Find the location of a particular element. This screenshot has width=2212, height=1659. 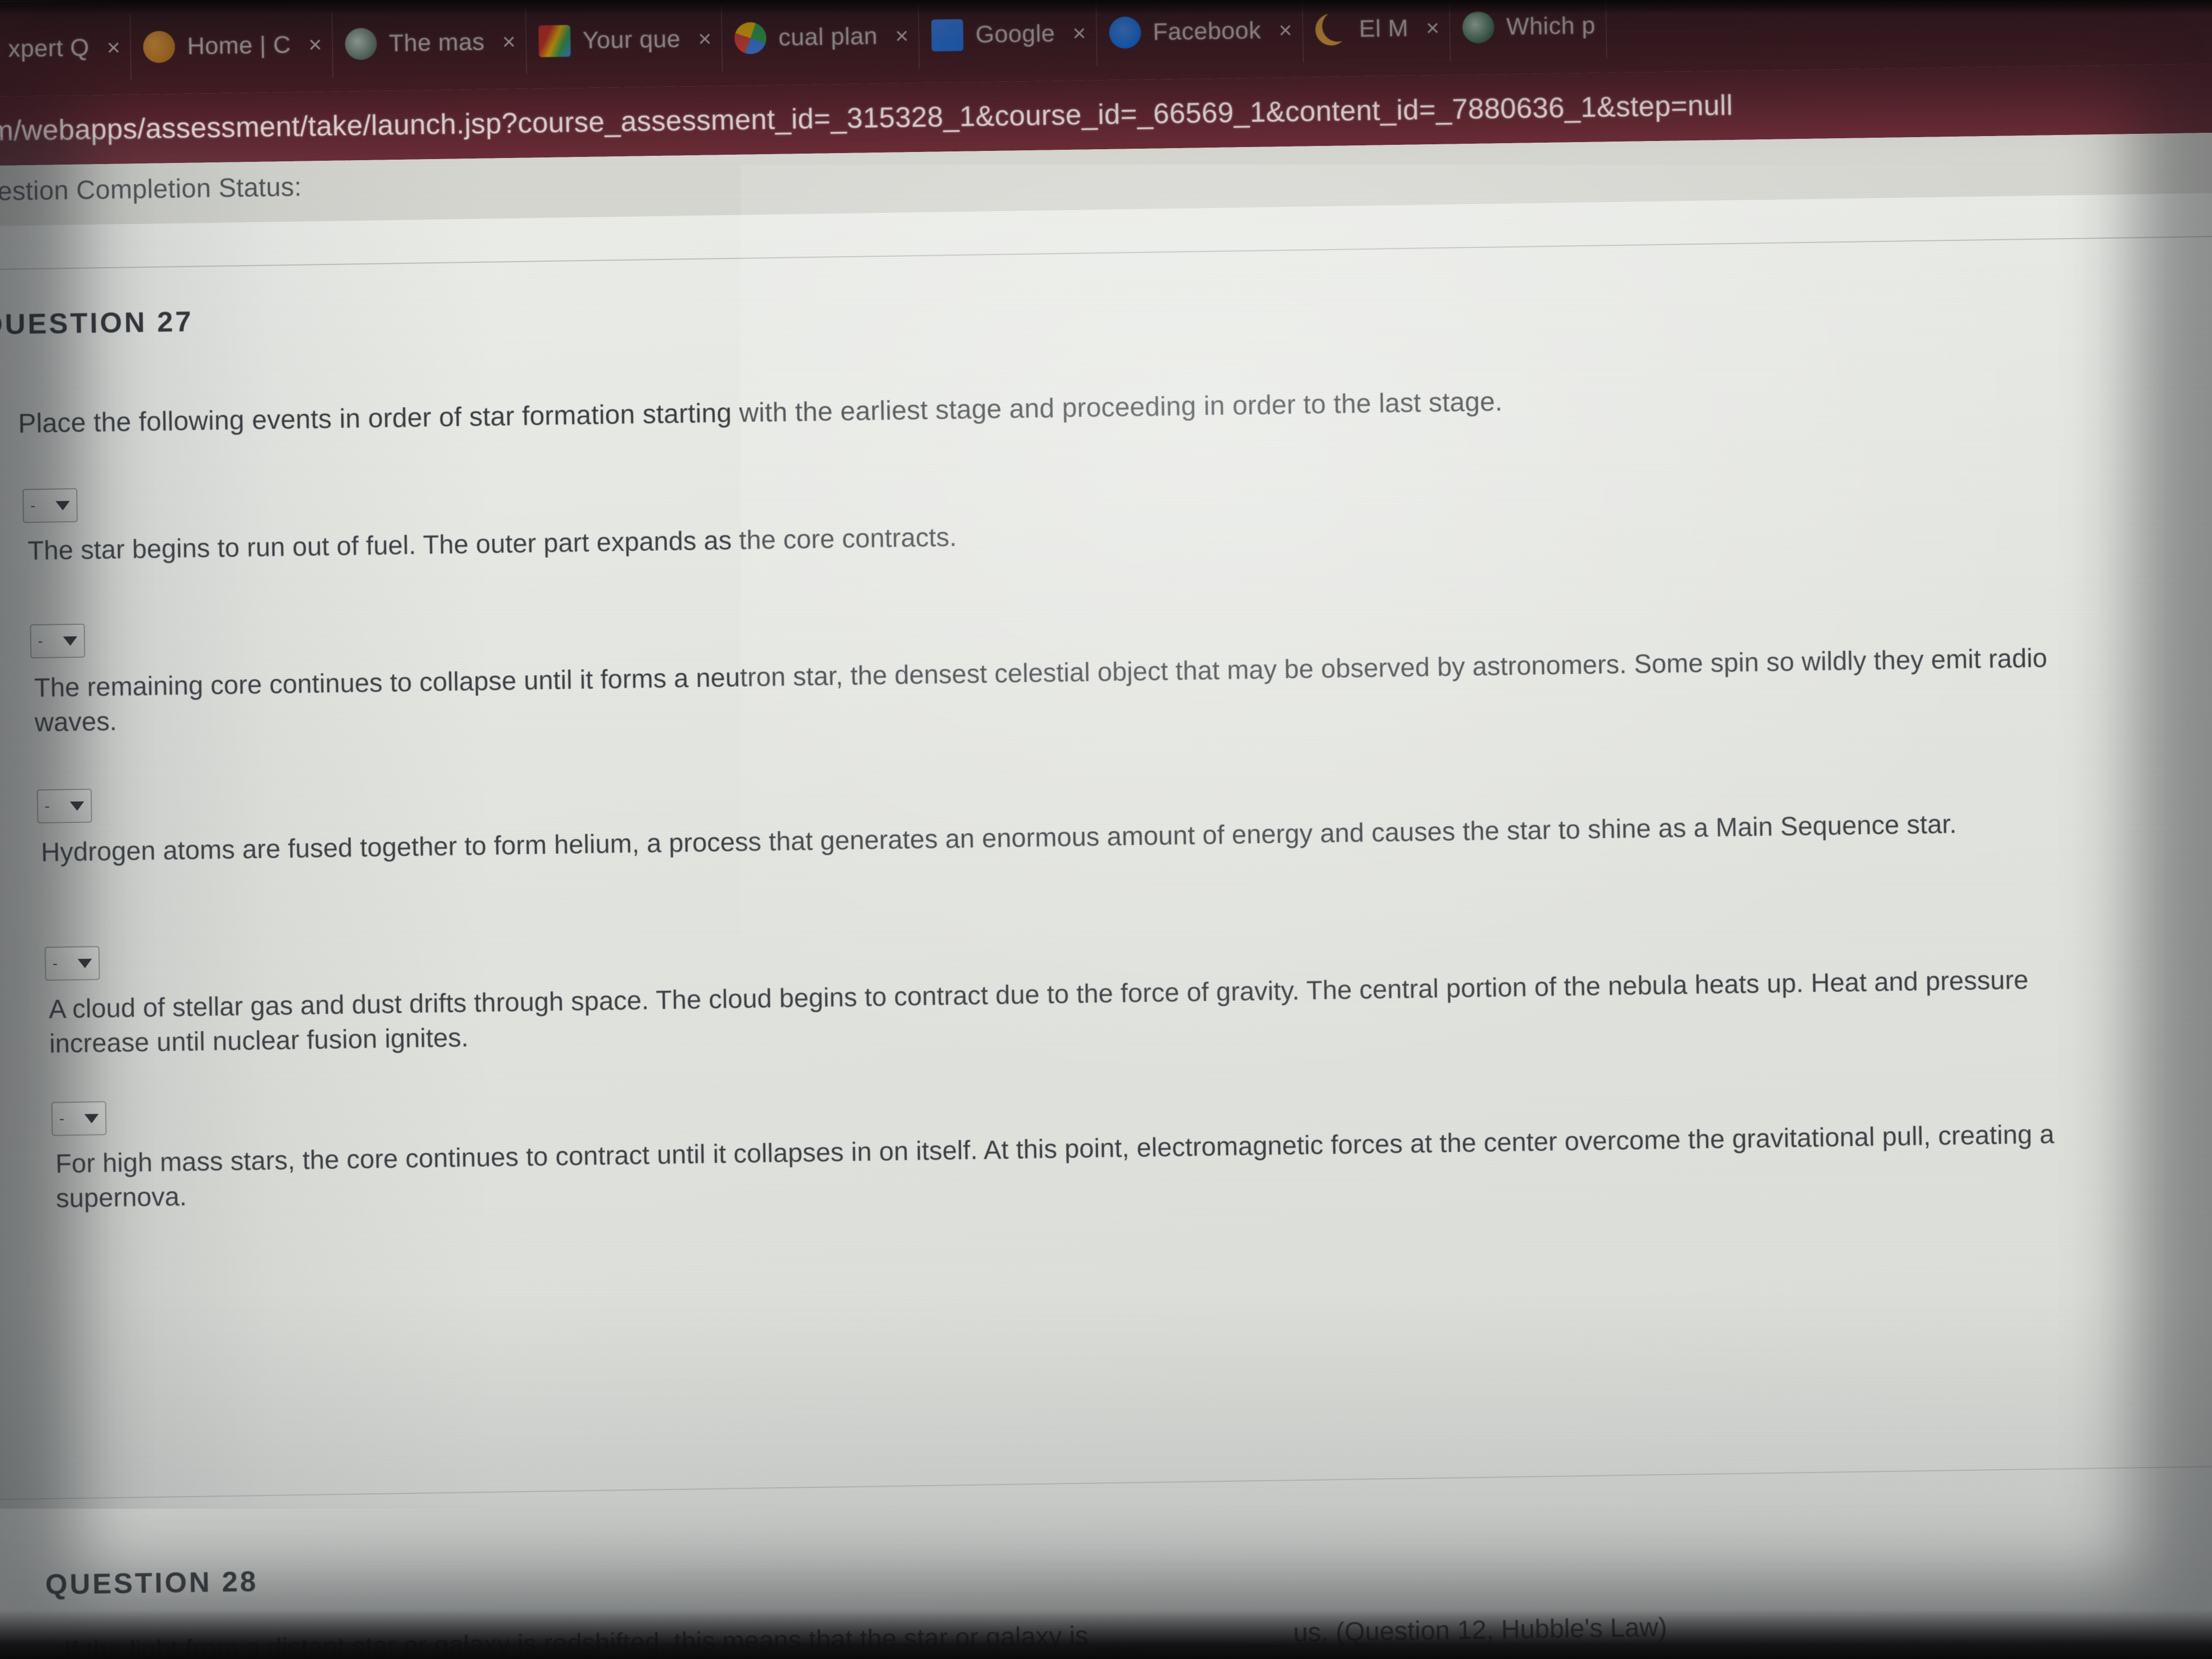

browser-tab-1: Home | C × is located at coordinates (232, 46).